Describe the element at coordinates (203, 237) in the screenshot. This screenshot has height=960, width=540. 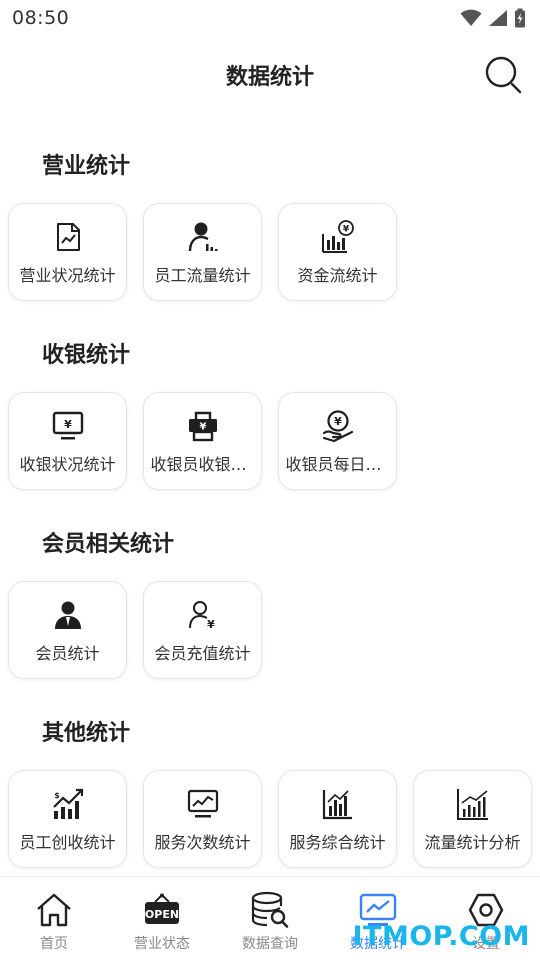
I see `person-chart-icon` at that location.